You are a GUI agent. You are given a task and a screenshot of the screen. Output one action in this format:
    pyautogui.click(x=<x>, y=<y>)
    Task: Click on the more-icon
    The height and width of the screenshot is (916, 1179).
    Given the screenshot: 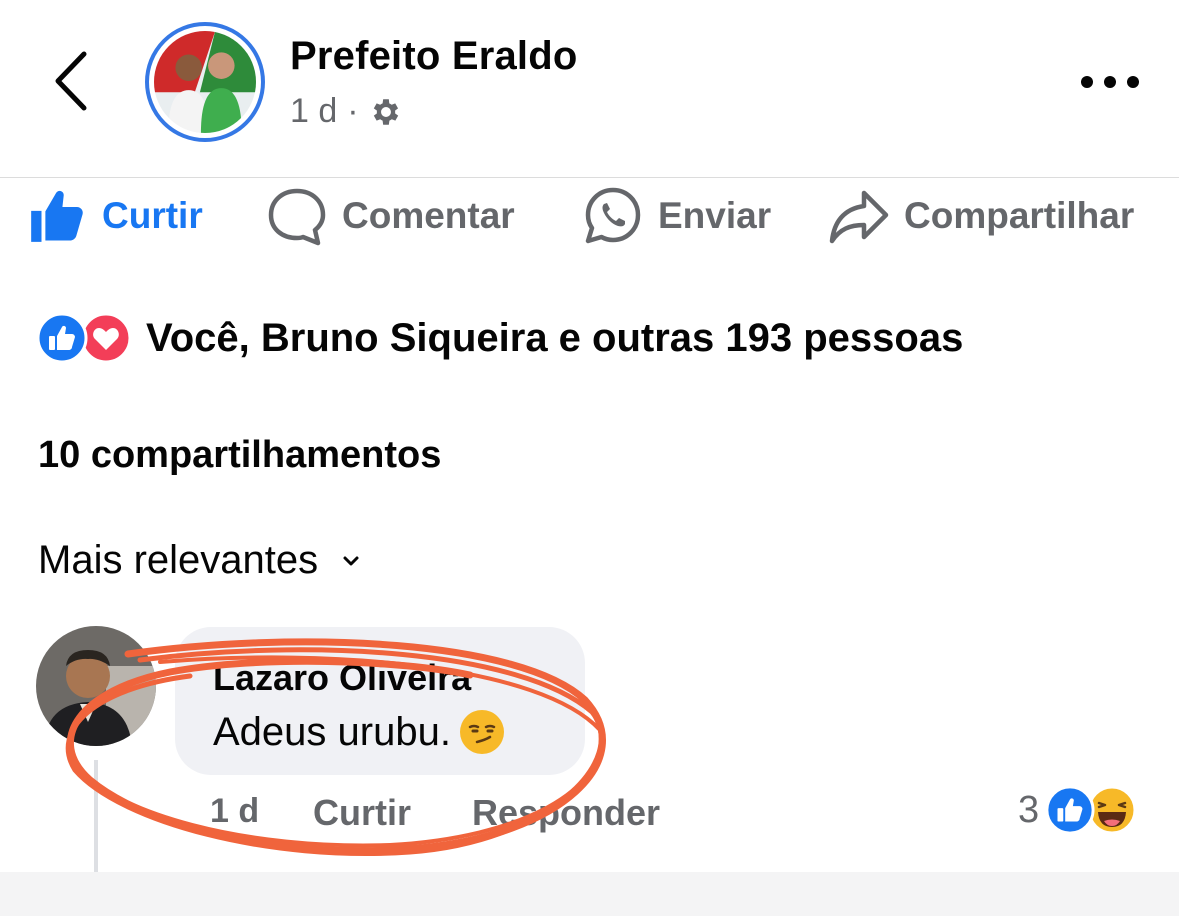 What is the action you would take?
    pyautogui.click(x=1110, y=82)
    